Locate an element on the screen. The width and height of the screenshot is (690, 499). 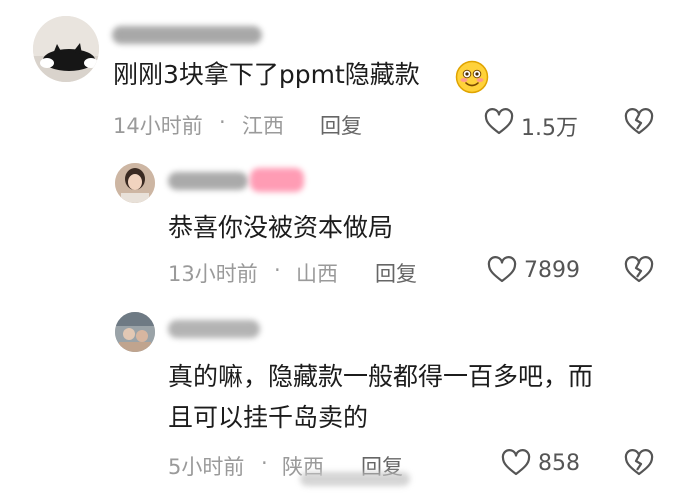
comment-time: 13小时前 is located at coordinates (213, 274).